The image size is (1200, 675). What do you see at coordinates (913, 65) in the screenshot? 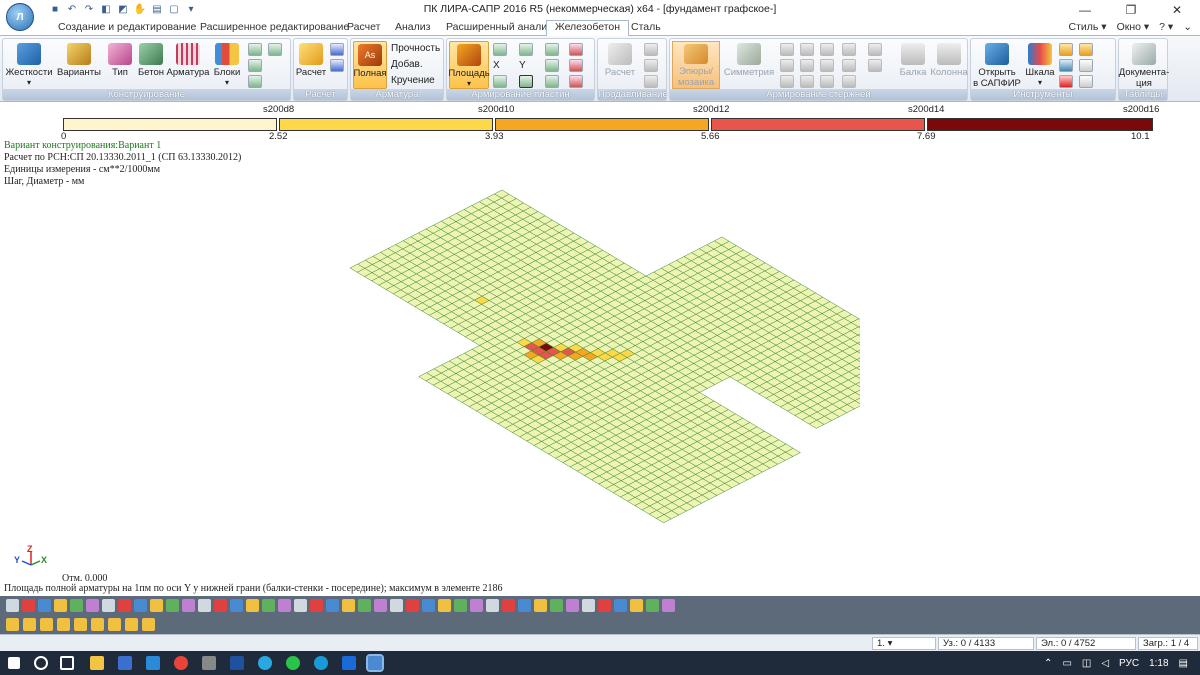
I see `beam-button: Балка` at bounding box center [913, 65].